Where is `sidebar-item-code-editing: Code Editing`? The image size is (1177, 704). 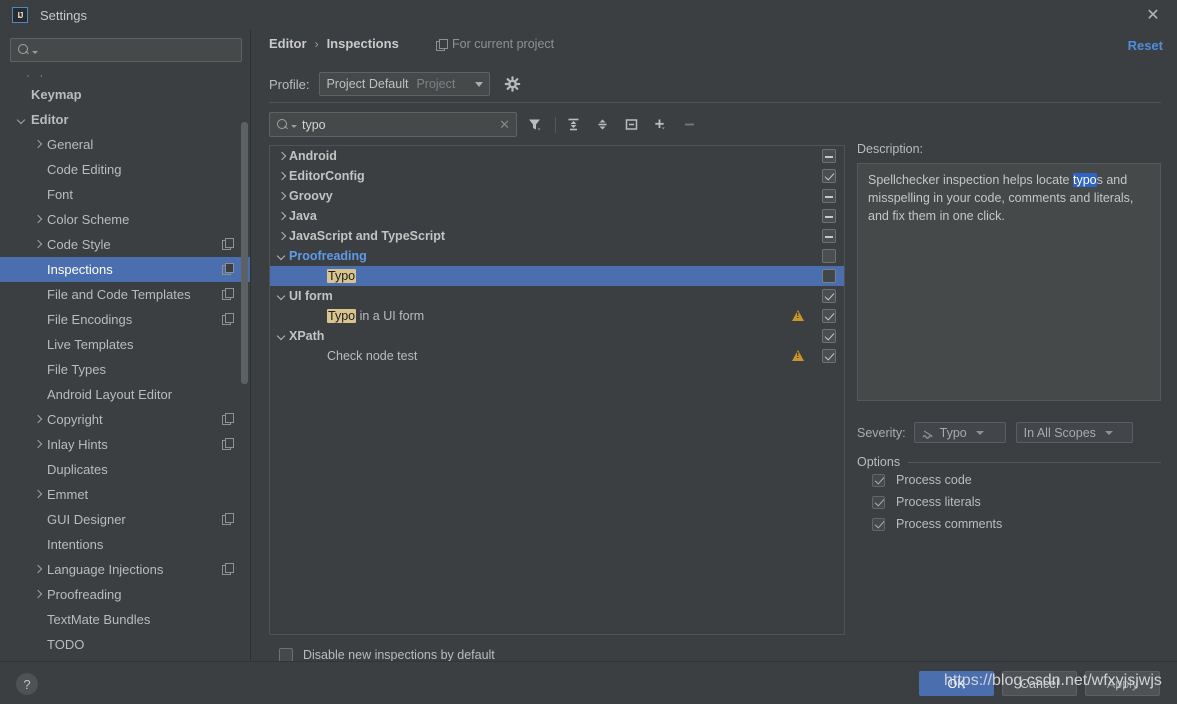
sidebar-item-code-editing: Code Editing is located at coordinates (125, 169).